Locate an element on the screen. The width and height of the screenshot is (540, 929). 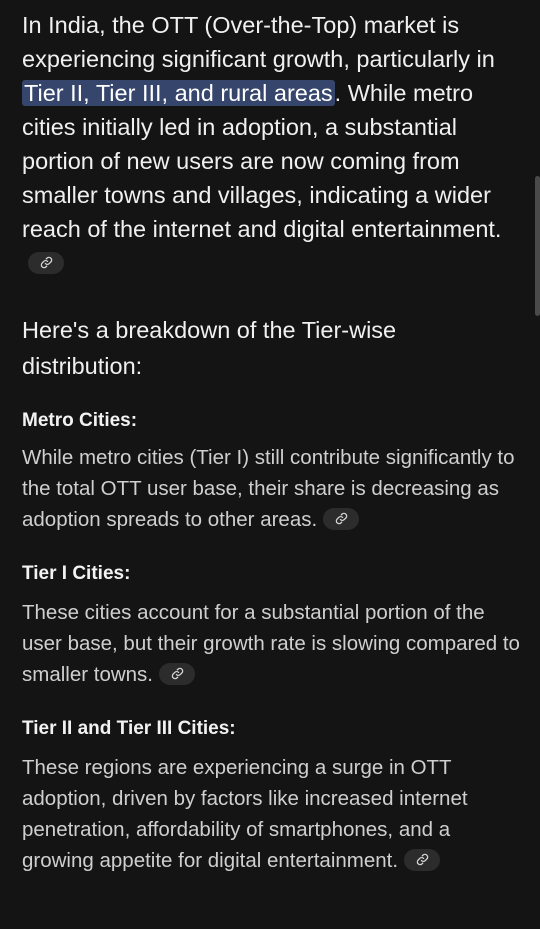
section-heading-tier1: Tier I Cities: is located at coordinates (76, 573).